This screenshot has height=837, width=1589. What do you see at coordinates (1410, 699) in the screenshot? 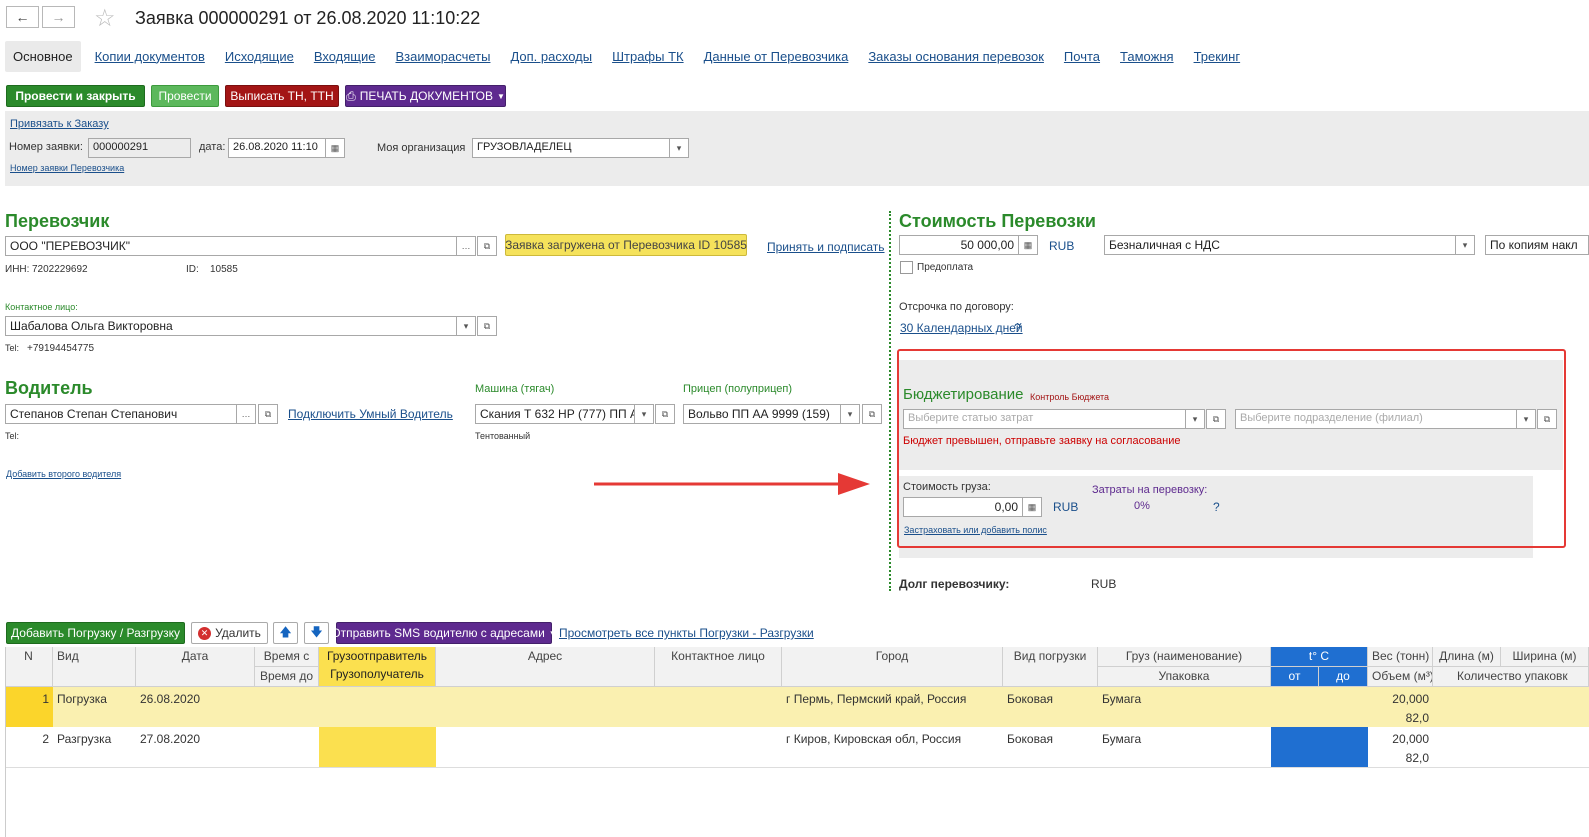
I see `row-weight: 20,000` at bounding box center [1410, 699].